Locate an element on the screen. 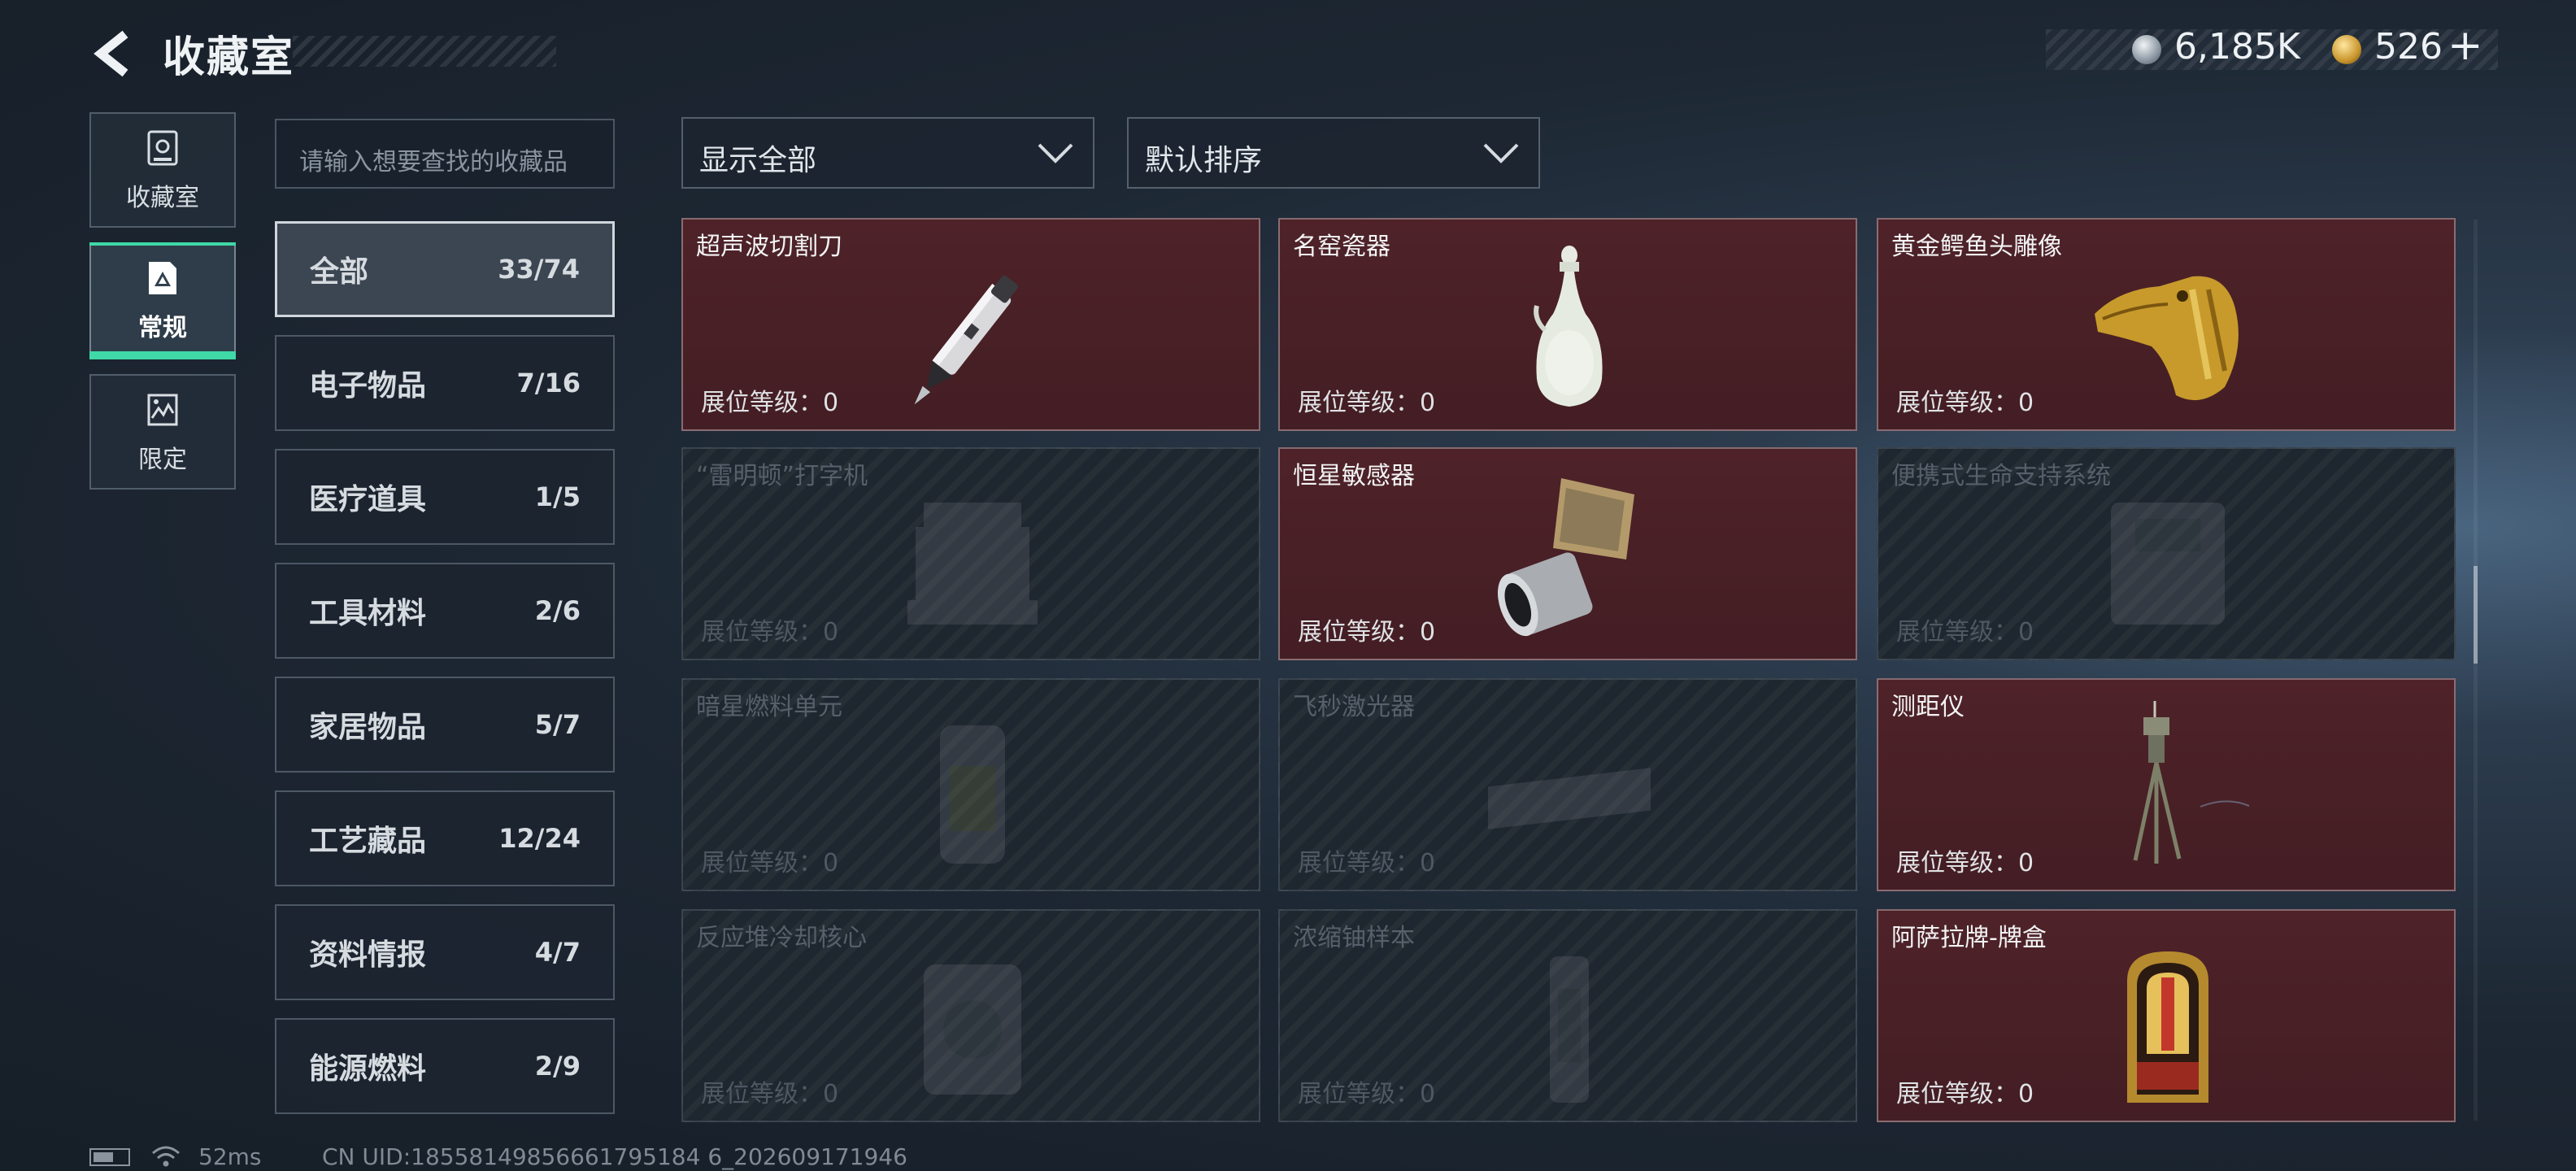  item-card-ultrasonic-blade: 超声波切割刀 展位等级：0 is located at coordinates (971, 324).